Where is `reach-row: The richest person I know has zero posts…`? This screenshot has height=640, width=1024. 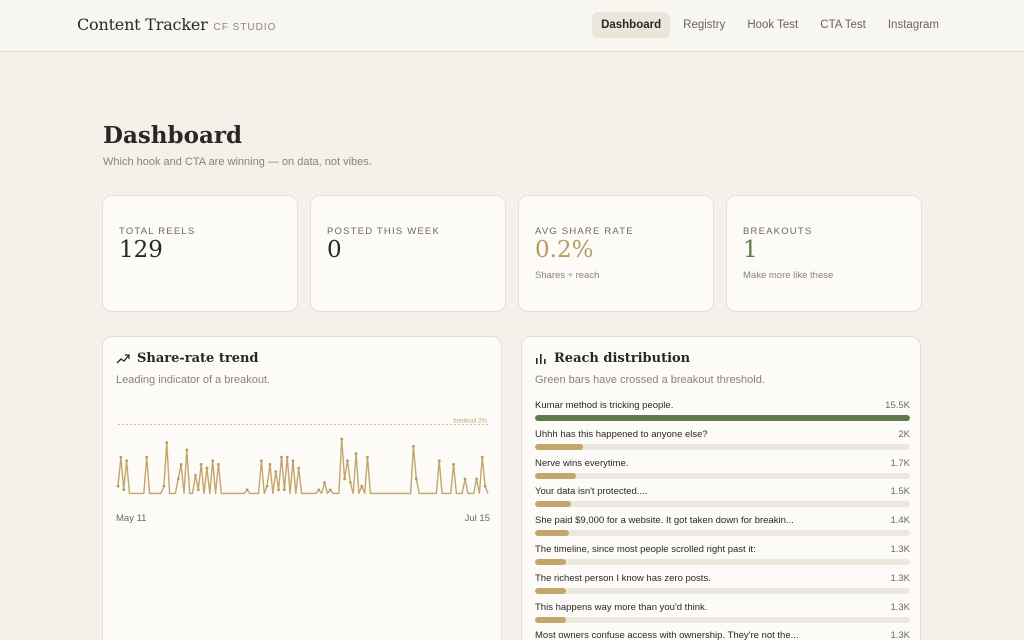
reach-row: The richest person I know has zero posts… is located at coordinates (722, 587).